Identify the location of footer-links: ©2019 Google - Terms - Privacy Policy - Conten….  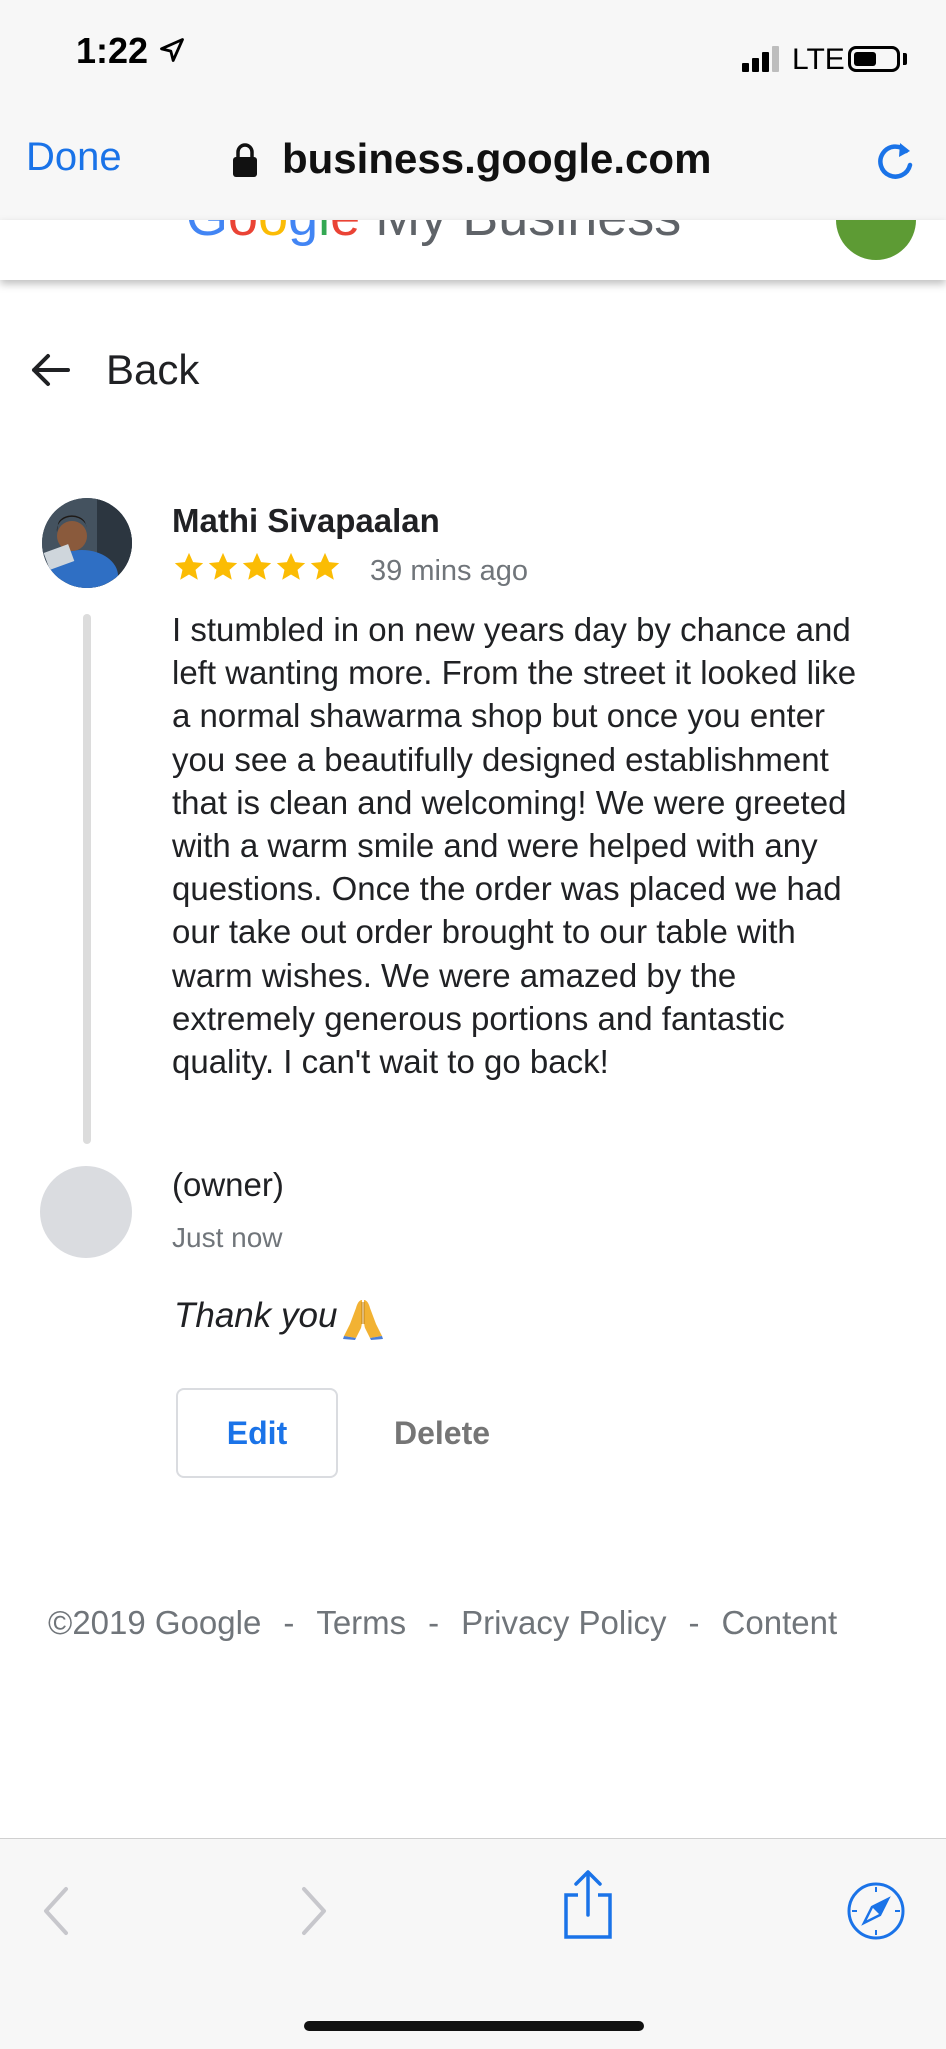
(442, 1623).